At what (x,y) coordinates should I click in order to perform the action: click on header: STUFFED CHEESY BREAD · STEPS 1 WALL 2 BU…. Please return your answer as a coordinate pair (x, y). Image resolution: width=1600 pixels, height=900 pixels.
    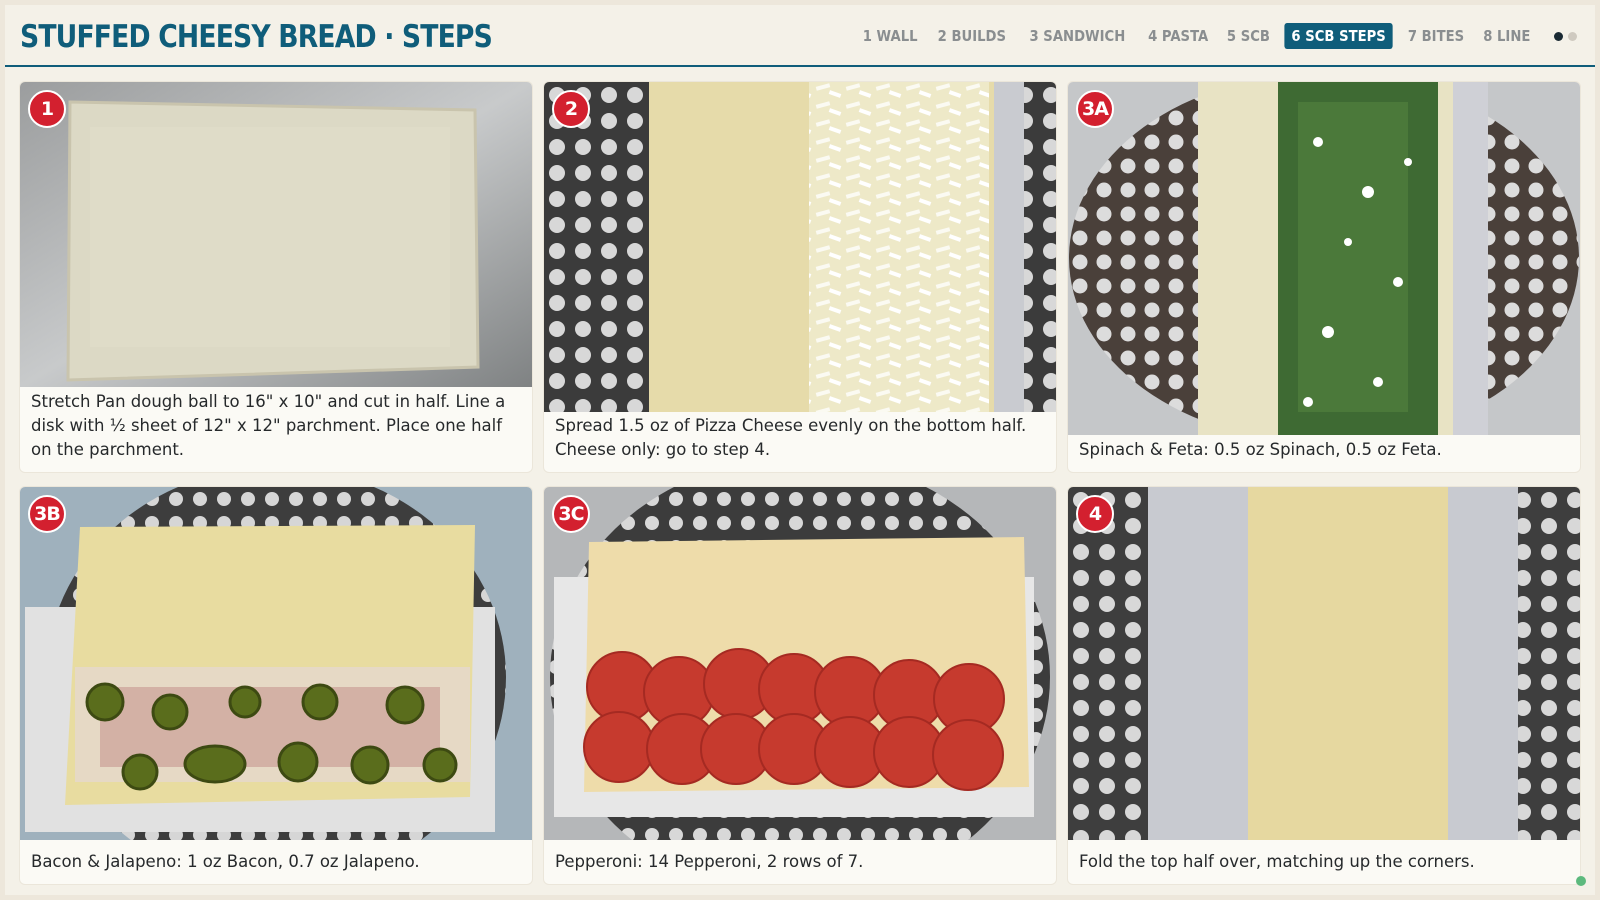
    Looking at the image, I should click on (800, 36).